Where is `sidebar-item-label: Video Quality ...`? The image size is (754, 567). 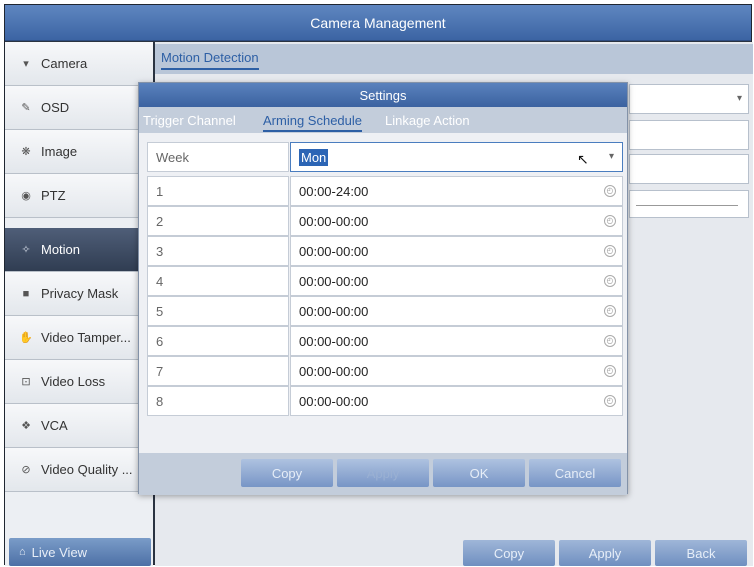 sidebar-item-label: Video Quality ... is located at coordinates (87, 469).